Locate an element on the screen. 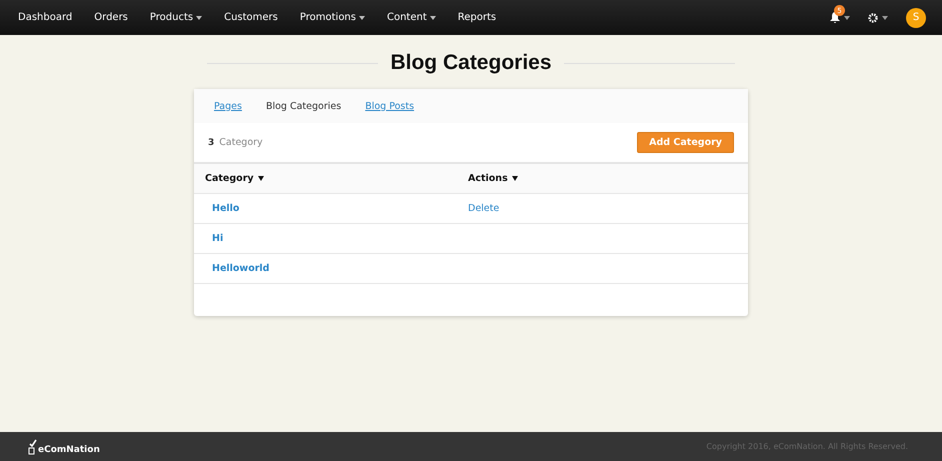  category-link: Hello is located at coordinates (325, 208).